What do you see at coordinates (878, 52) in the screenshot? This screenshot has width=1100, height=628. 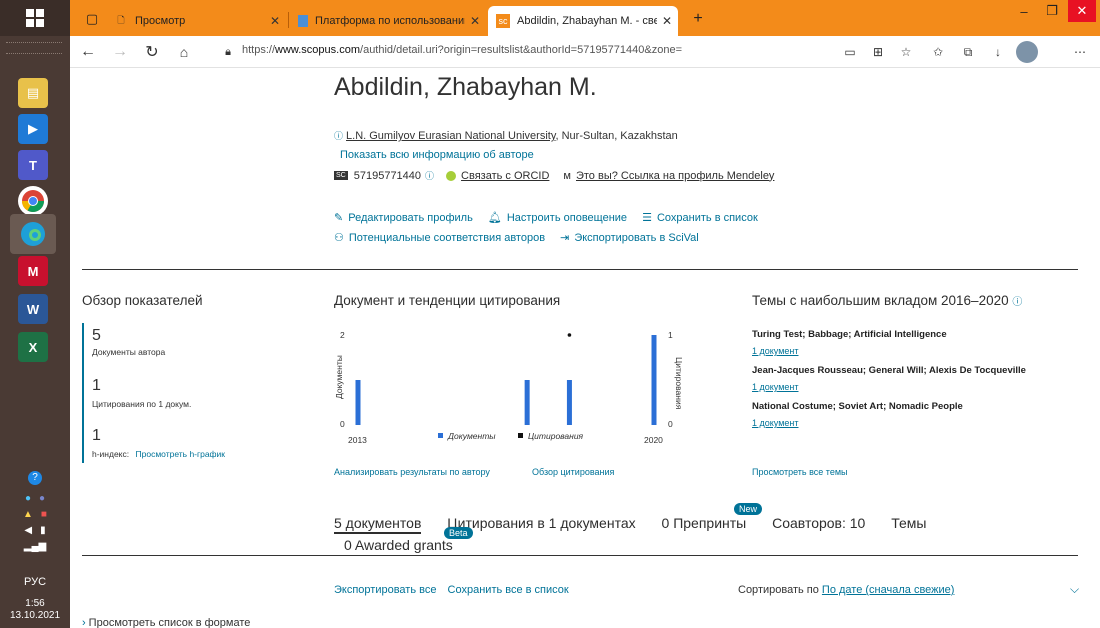 I see `app-available-icon: ⊞` at bounding box center [878, 52].